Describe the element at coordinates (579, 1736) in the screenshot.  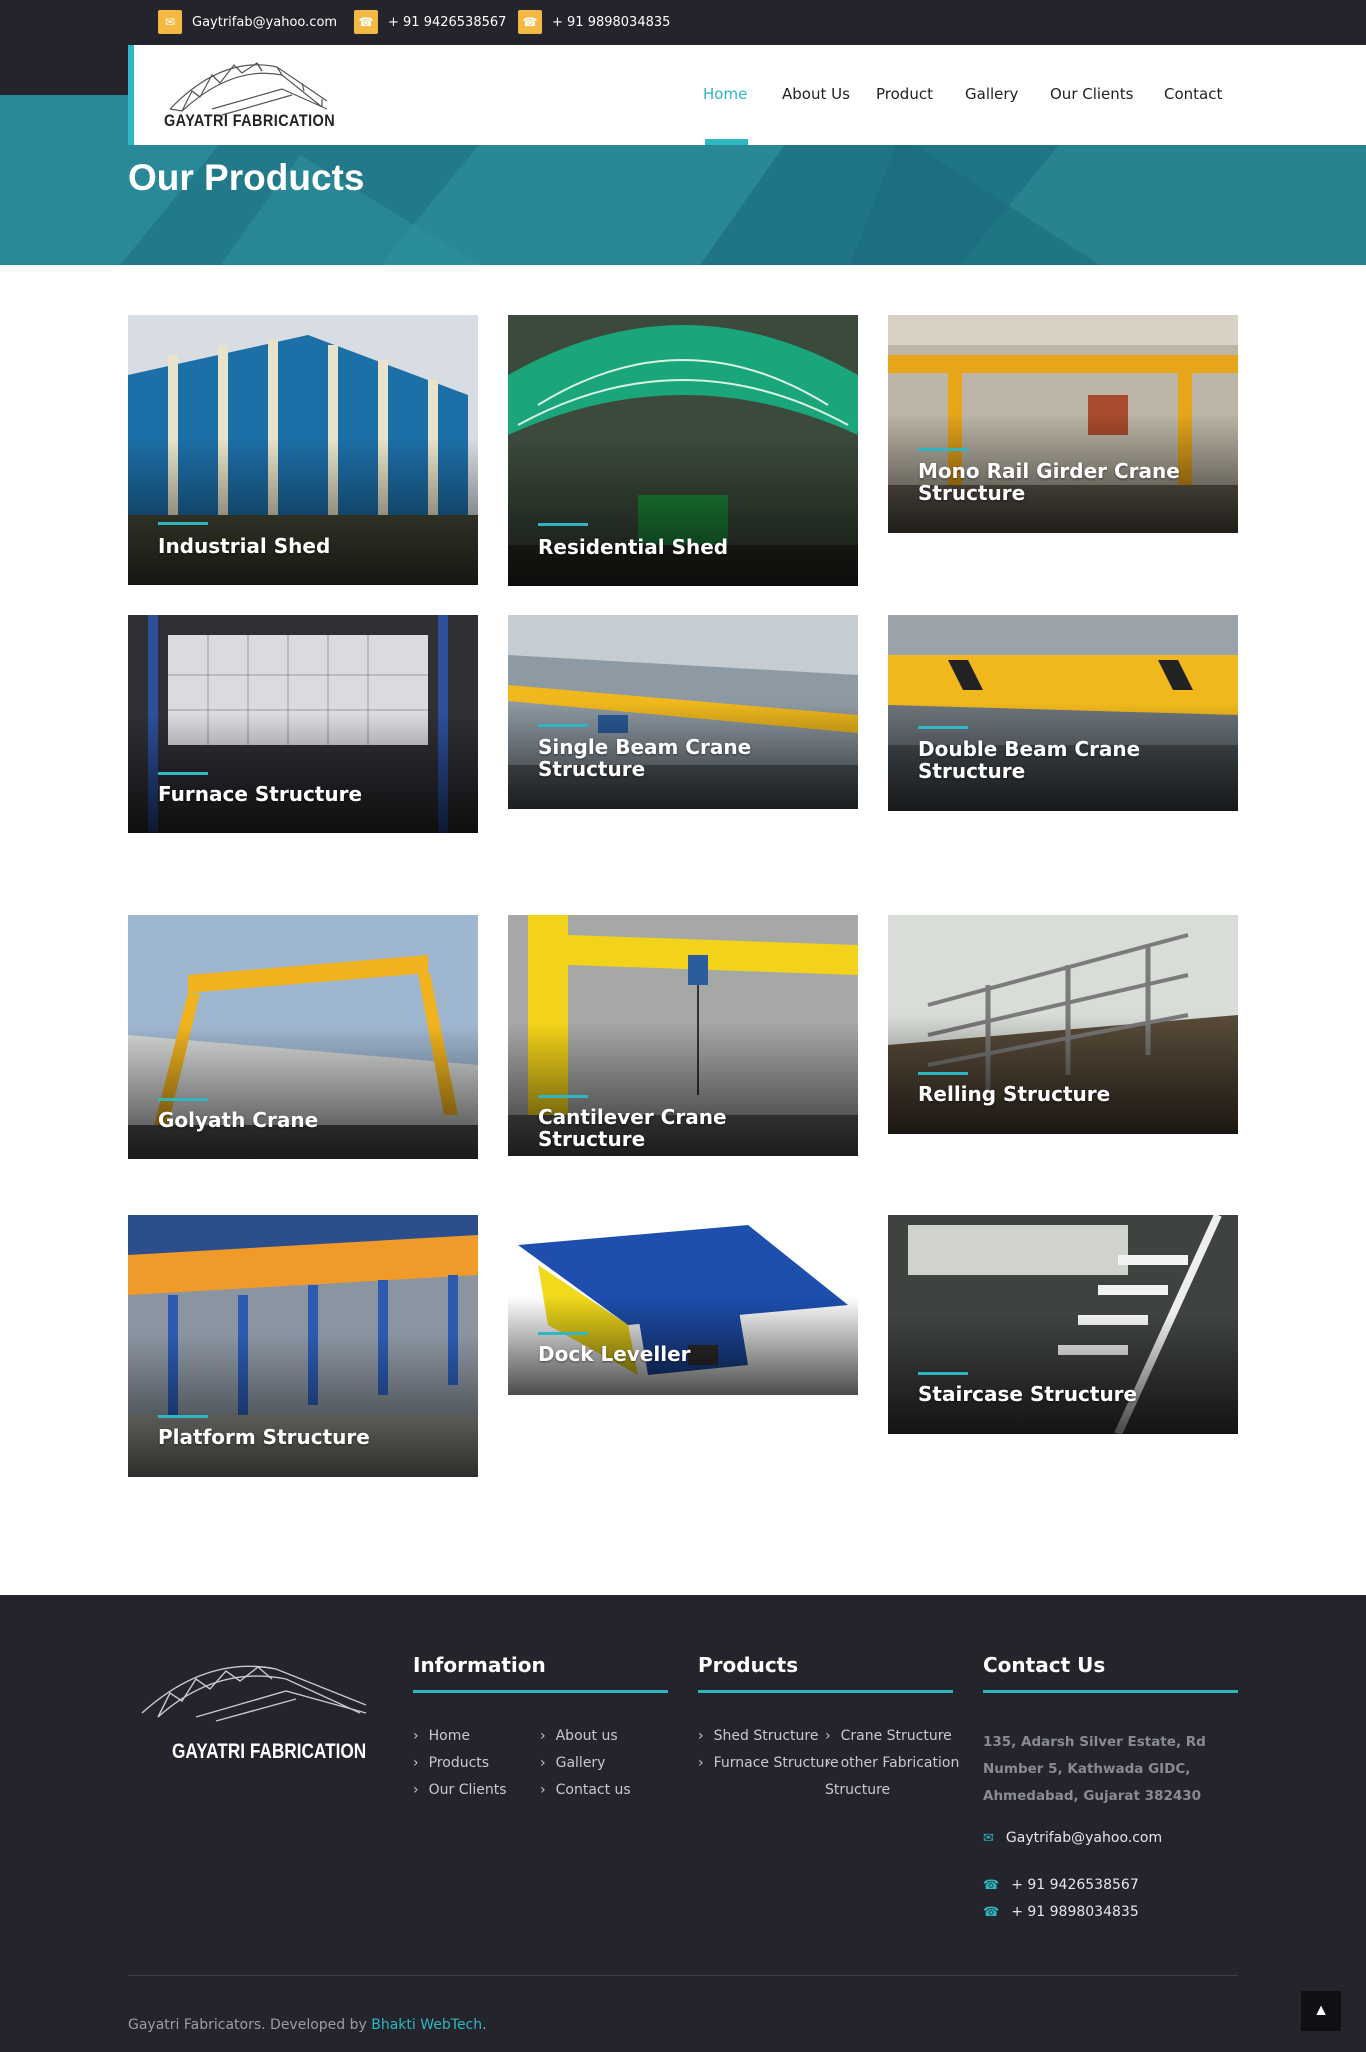
I see `footer-link-about-us: About us` at that location.